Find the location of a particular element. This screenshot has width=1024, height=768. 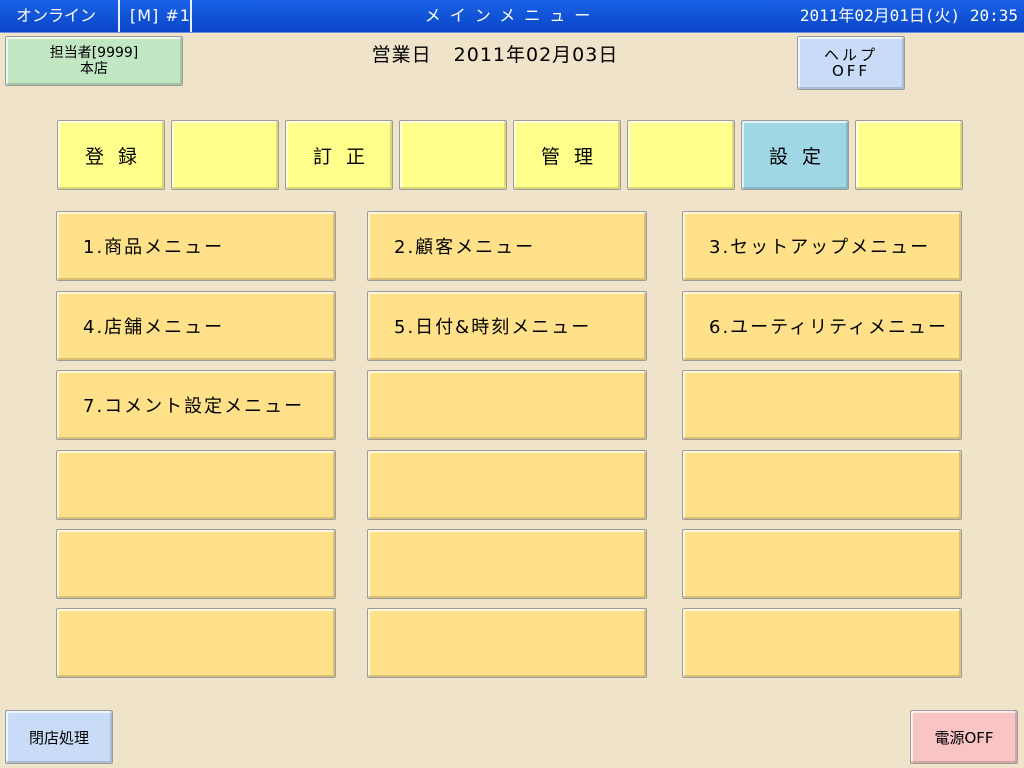

operator-id: 担当者[9999] is located at coordinates (94, 53).